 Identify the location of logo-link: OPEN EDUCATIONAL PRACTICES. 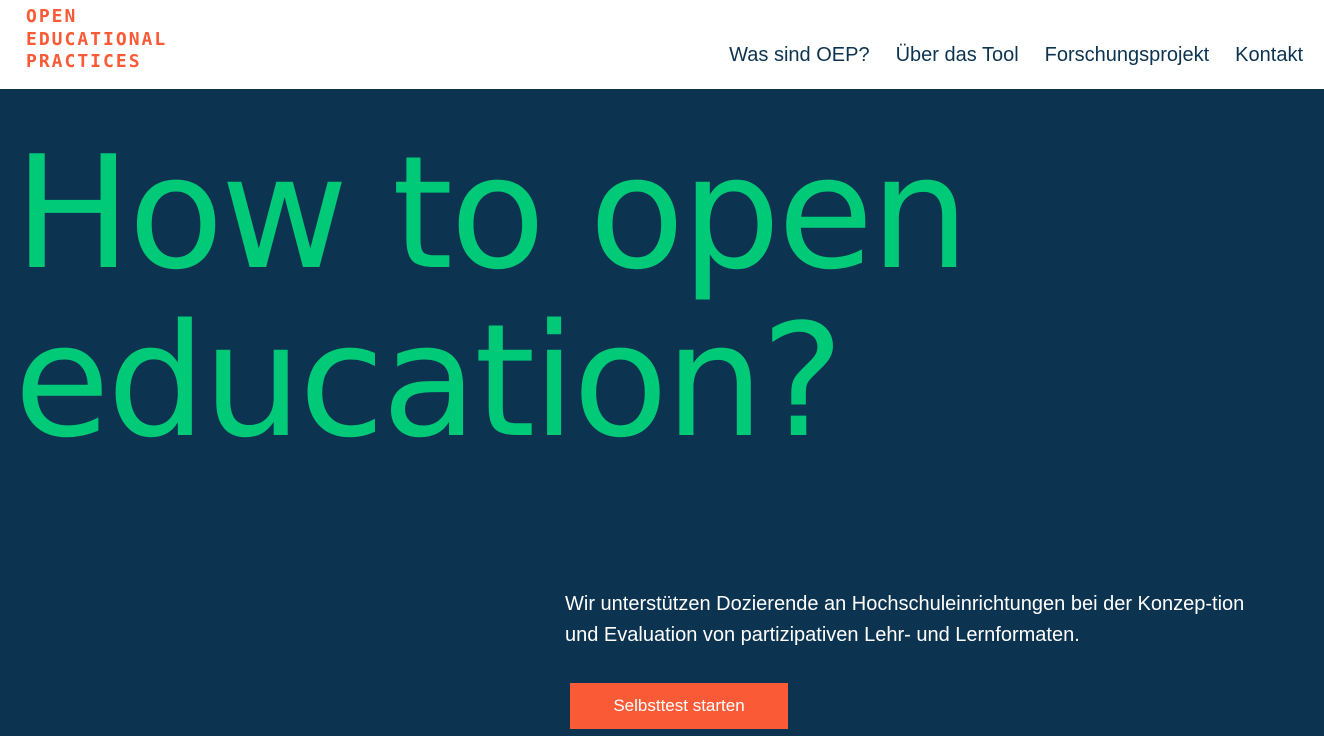
(96, 40).